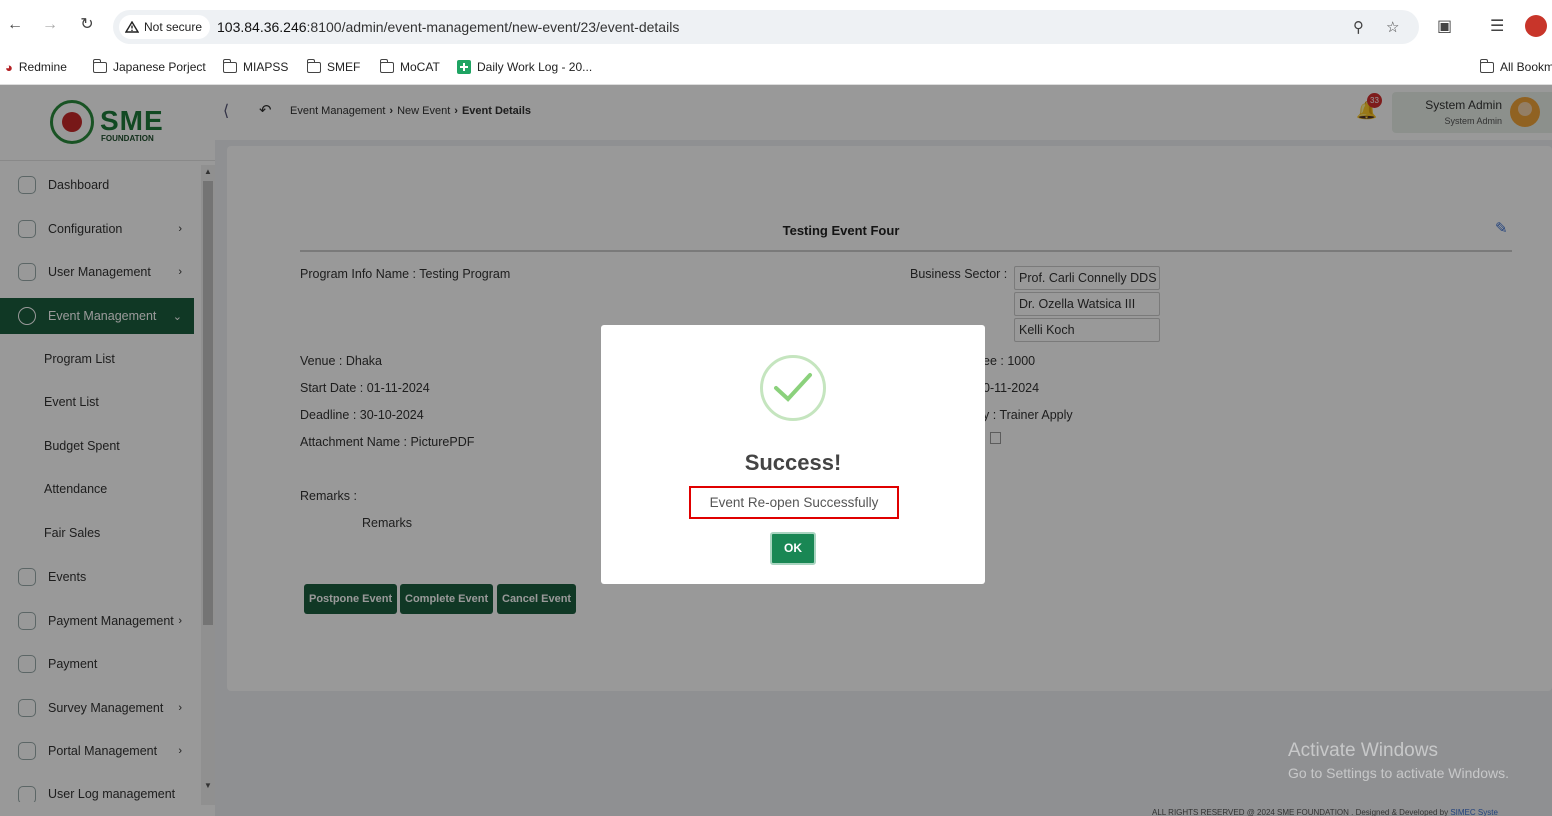 This screenshot has width=1552, height=816. Describe the element at coordinates (1392, 27) in the screenshot. I see `bookmark-star-icon: ☆` at that location.